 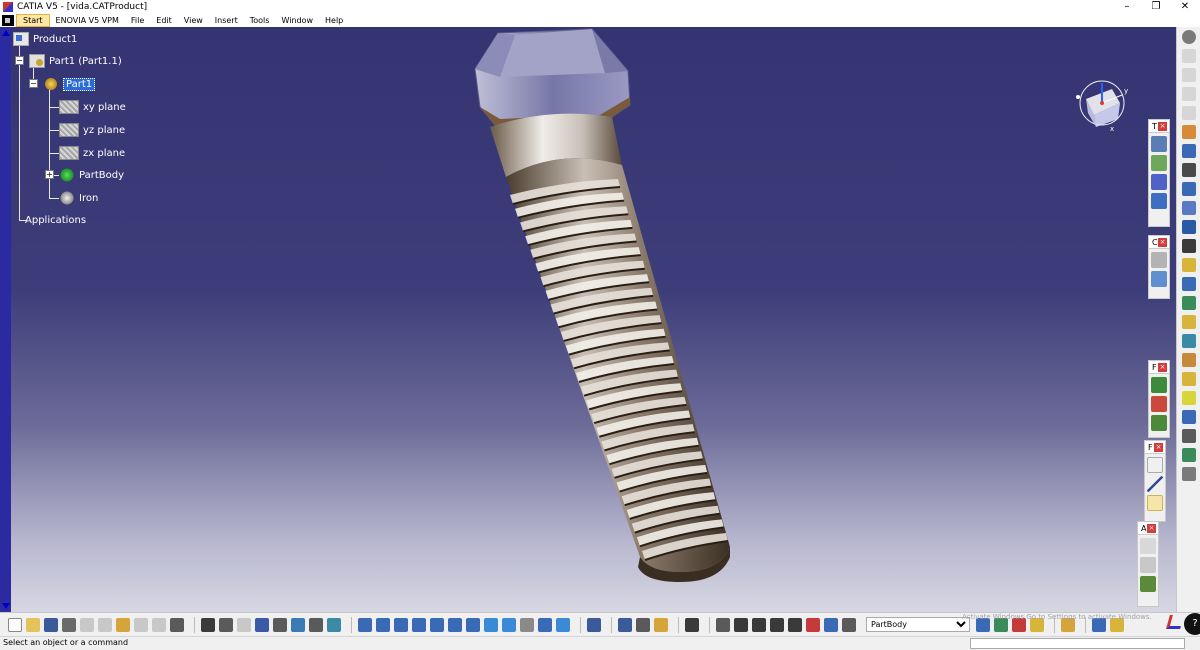 What do you see at coordinates (1192, 624) in the screenshot?
I see `help-icon: ?` at bounding box center [1192, 624].